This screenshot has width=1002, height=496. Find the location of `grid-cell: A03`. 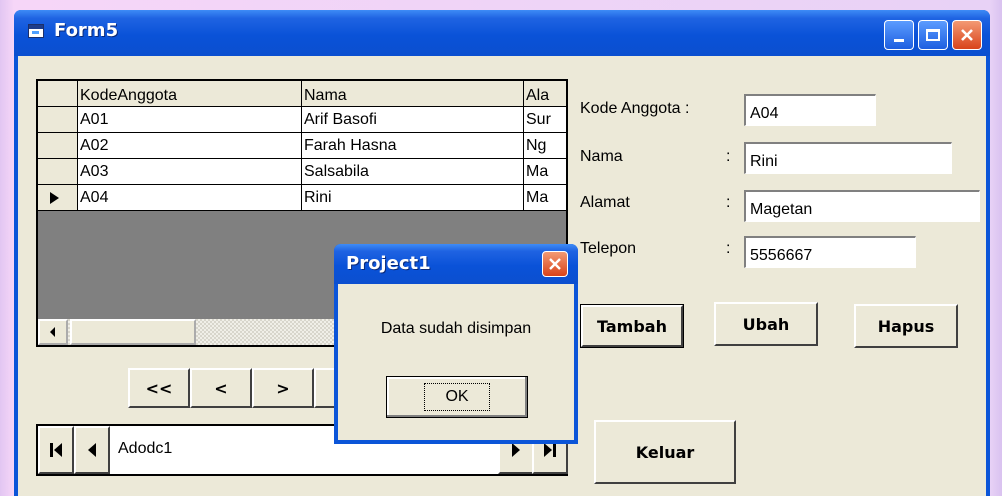

grid-cell: A03 is located at coordinates (190, 172).